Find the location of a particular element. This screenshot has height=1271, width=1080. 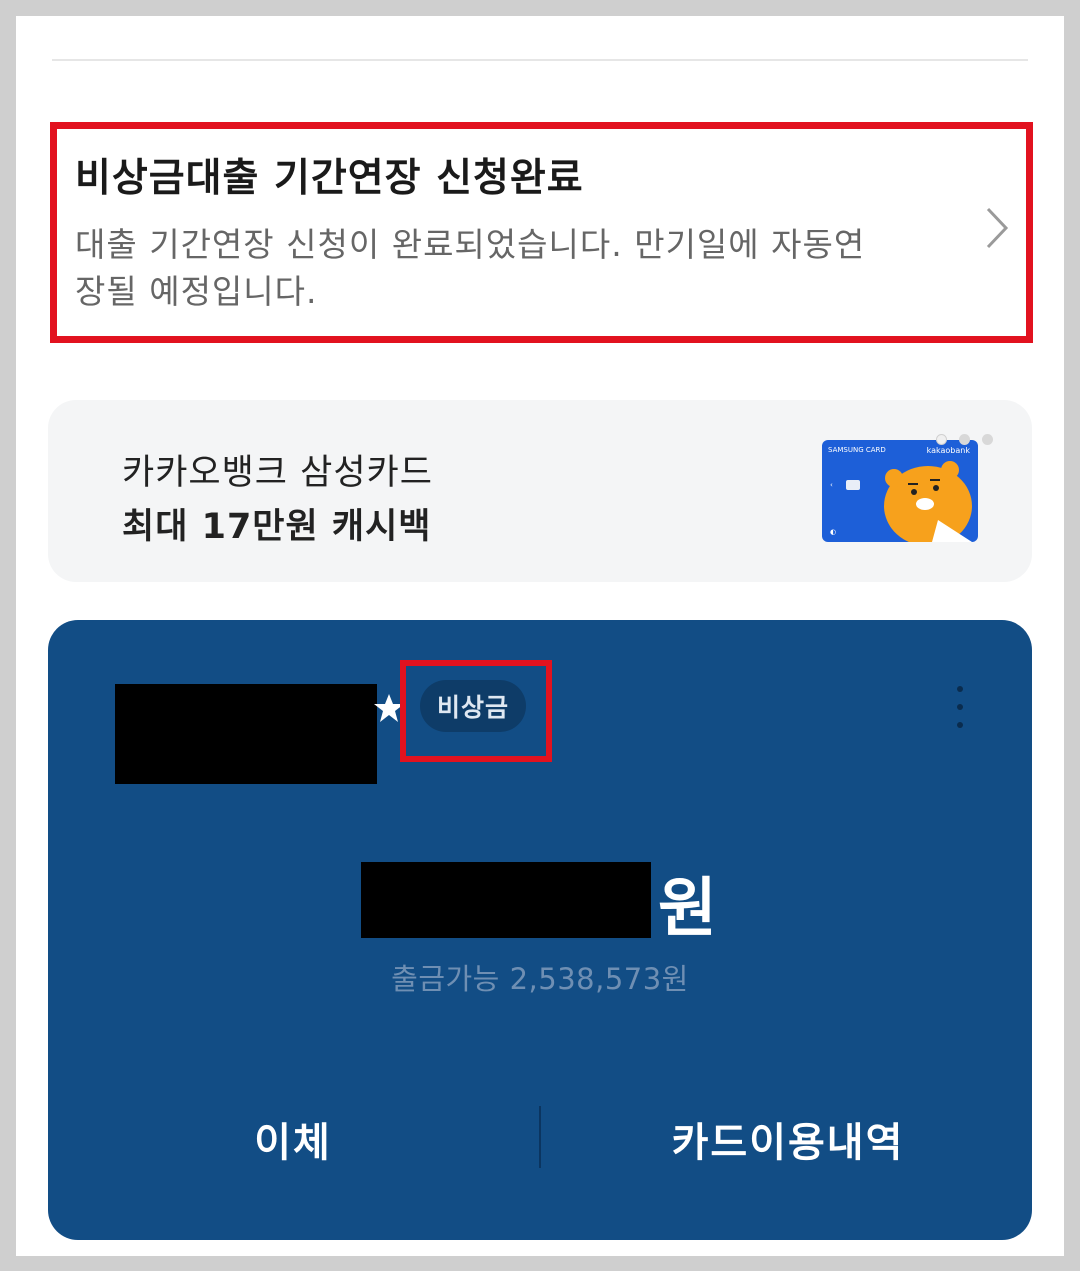

redacted-balance is located at coordinates (506, 900).